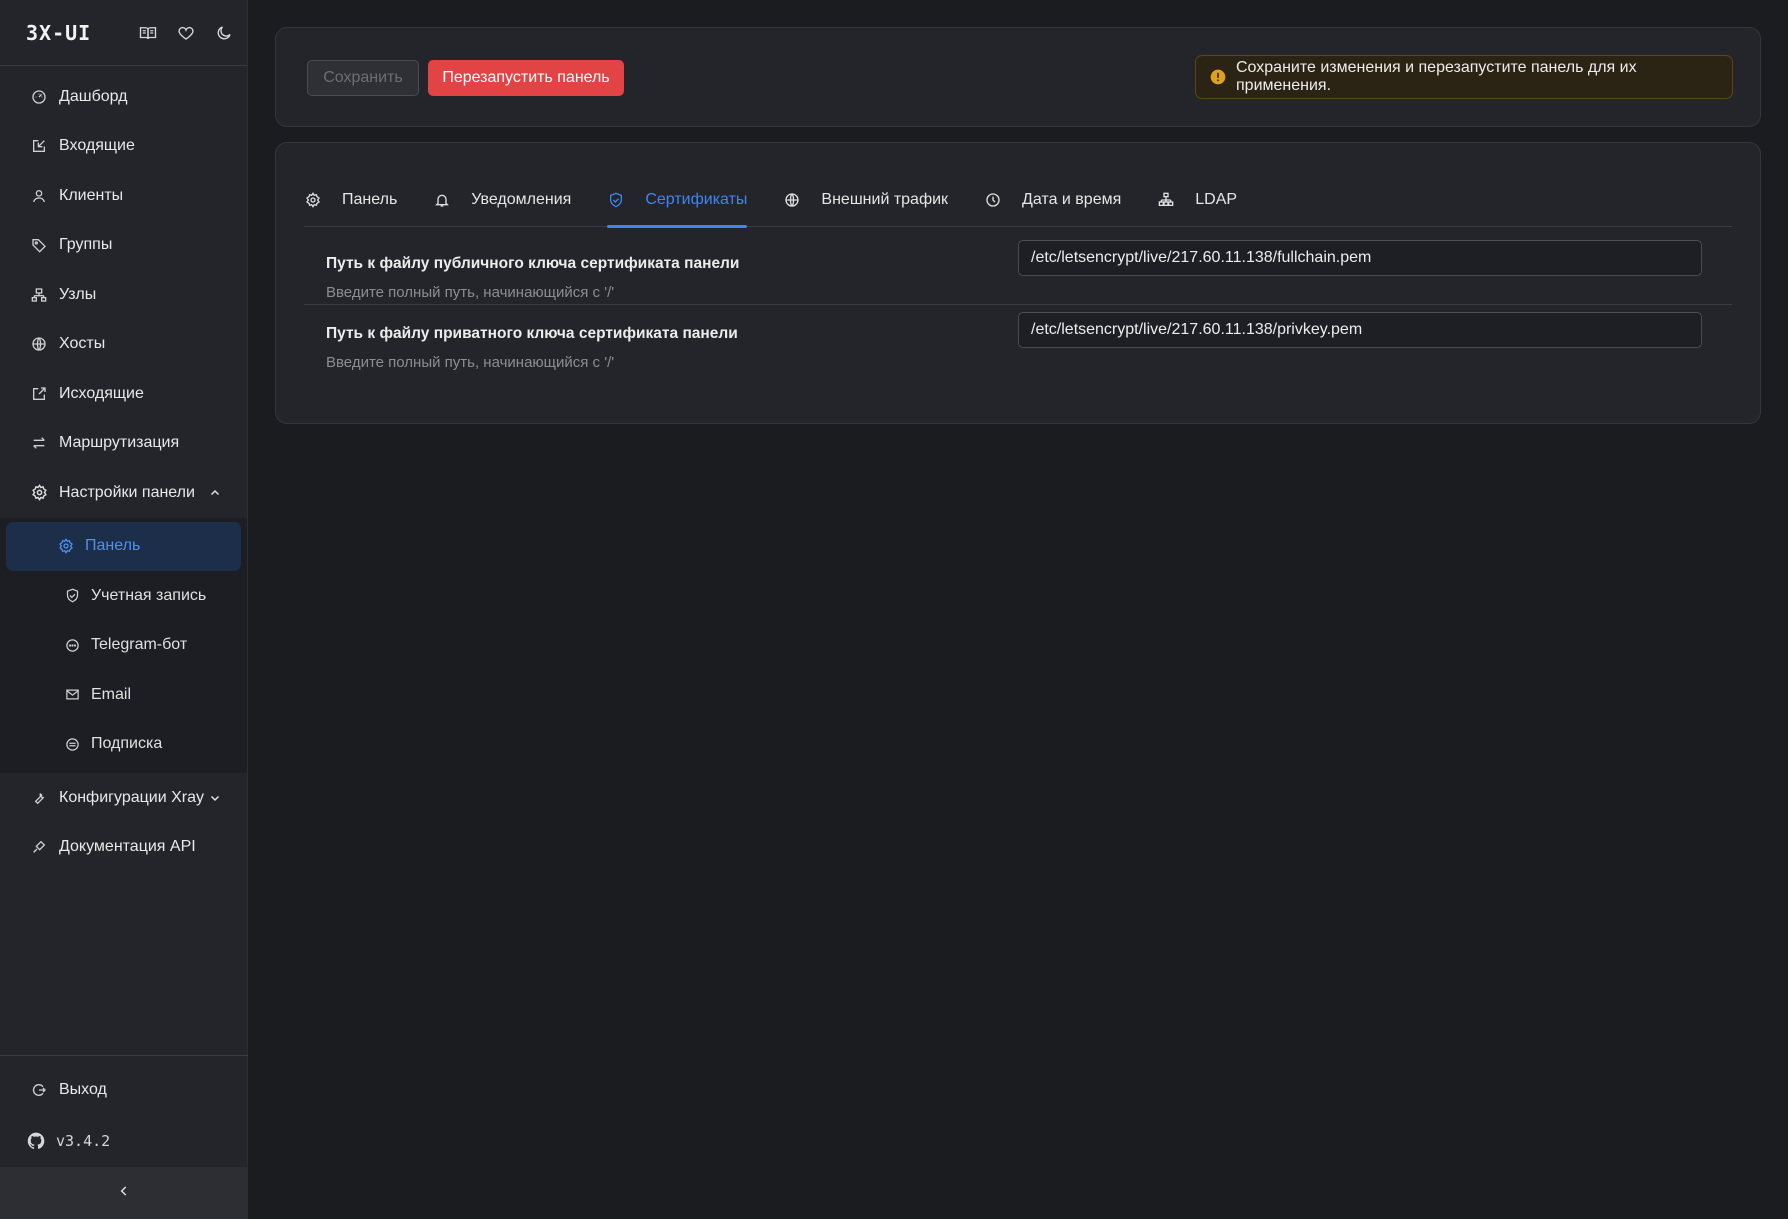  I want to click on nav-item-label: Хосты, so click(82, 344).